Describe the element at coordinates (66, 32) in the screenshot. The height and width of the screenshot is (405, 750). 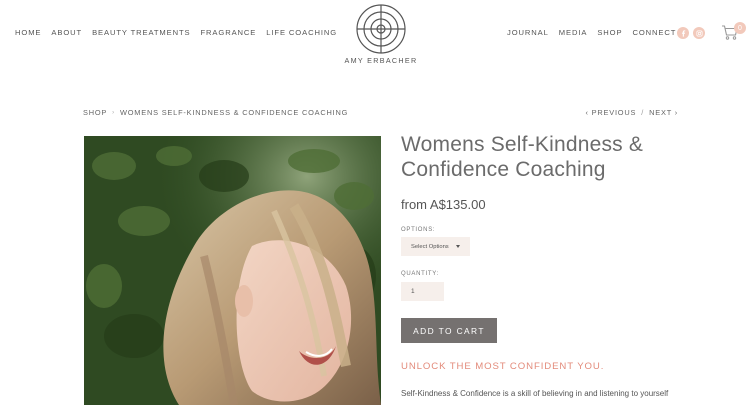
I see `nav-about: ABOUT` at that location.